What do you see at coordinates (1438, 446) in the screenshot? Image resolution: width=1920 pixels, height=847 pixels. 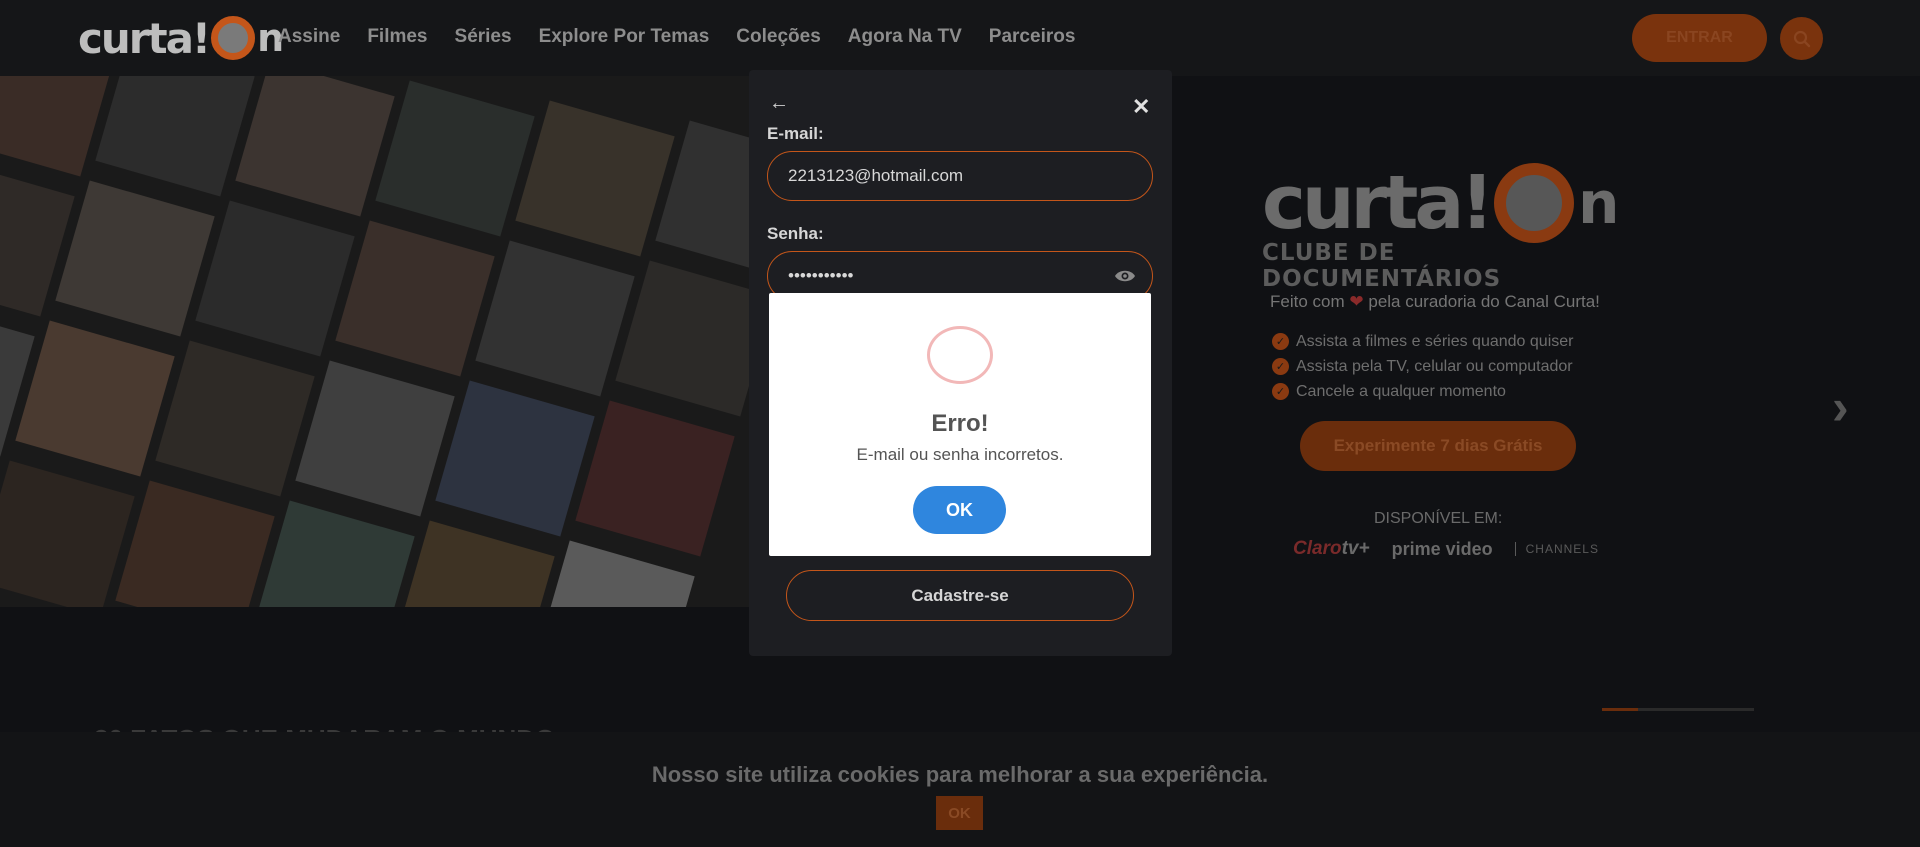 I see `free-trial-button: Experimente 7 dias Grátis` at bounding box center [1438, 446].